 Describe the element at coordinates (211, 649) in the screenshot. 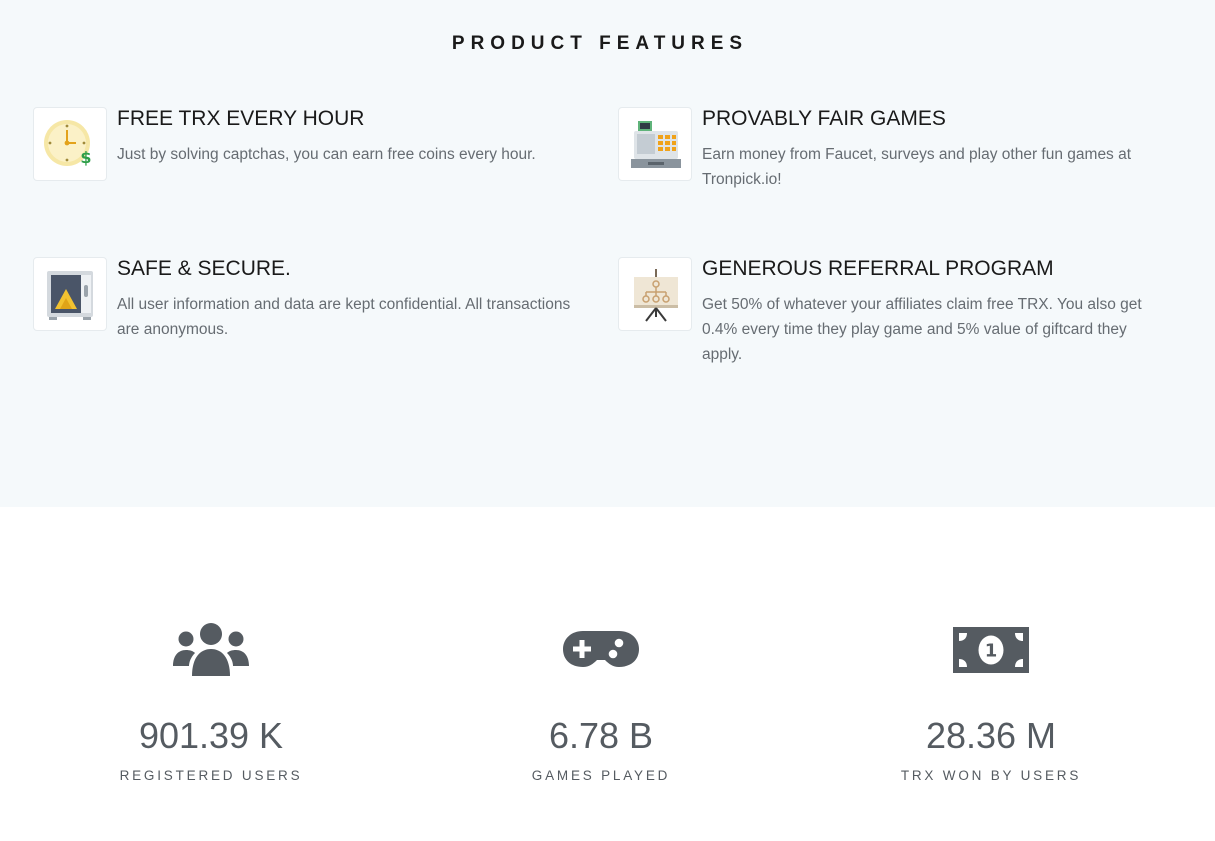

I see `users-icon` at that location.